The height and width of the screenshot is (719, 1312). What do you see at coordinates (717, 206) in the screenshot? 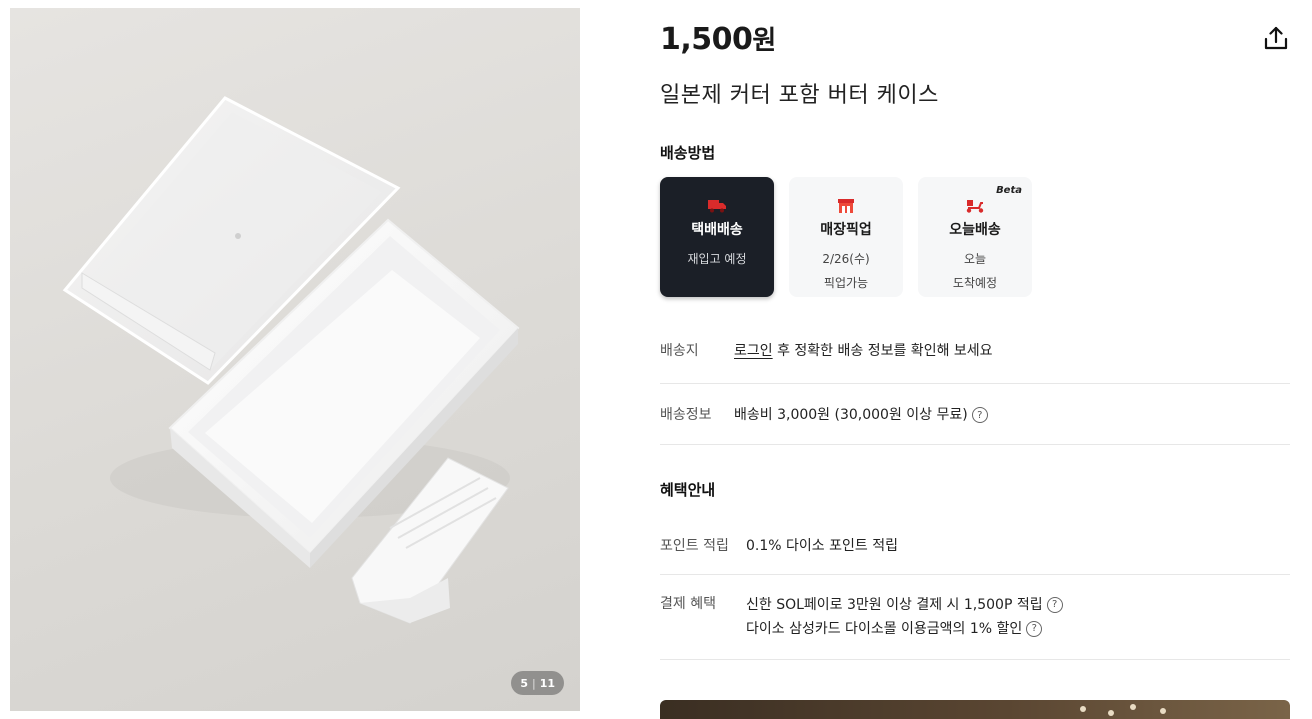
I see `truck-icon` at bounding box center [717, 206].